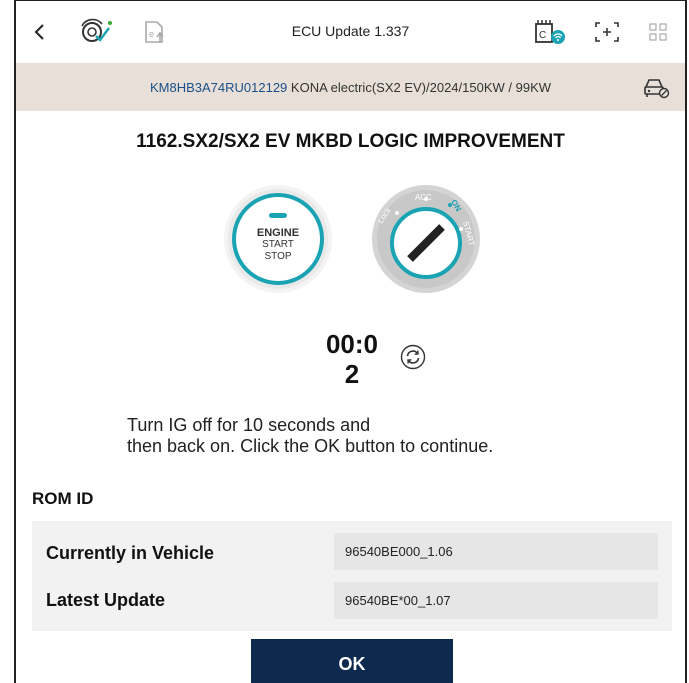 The height and width of the screenshot is (683, 689). What do you see at coordinates (278, 256) in the screenshot?
I see `stop-label: STOP` at bounding box center [278, 256].